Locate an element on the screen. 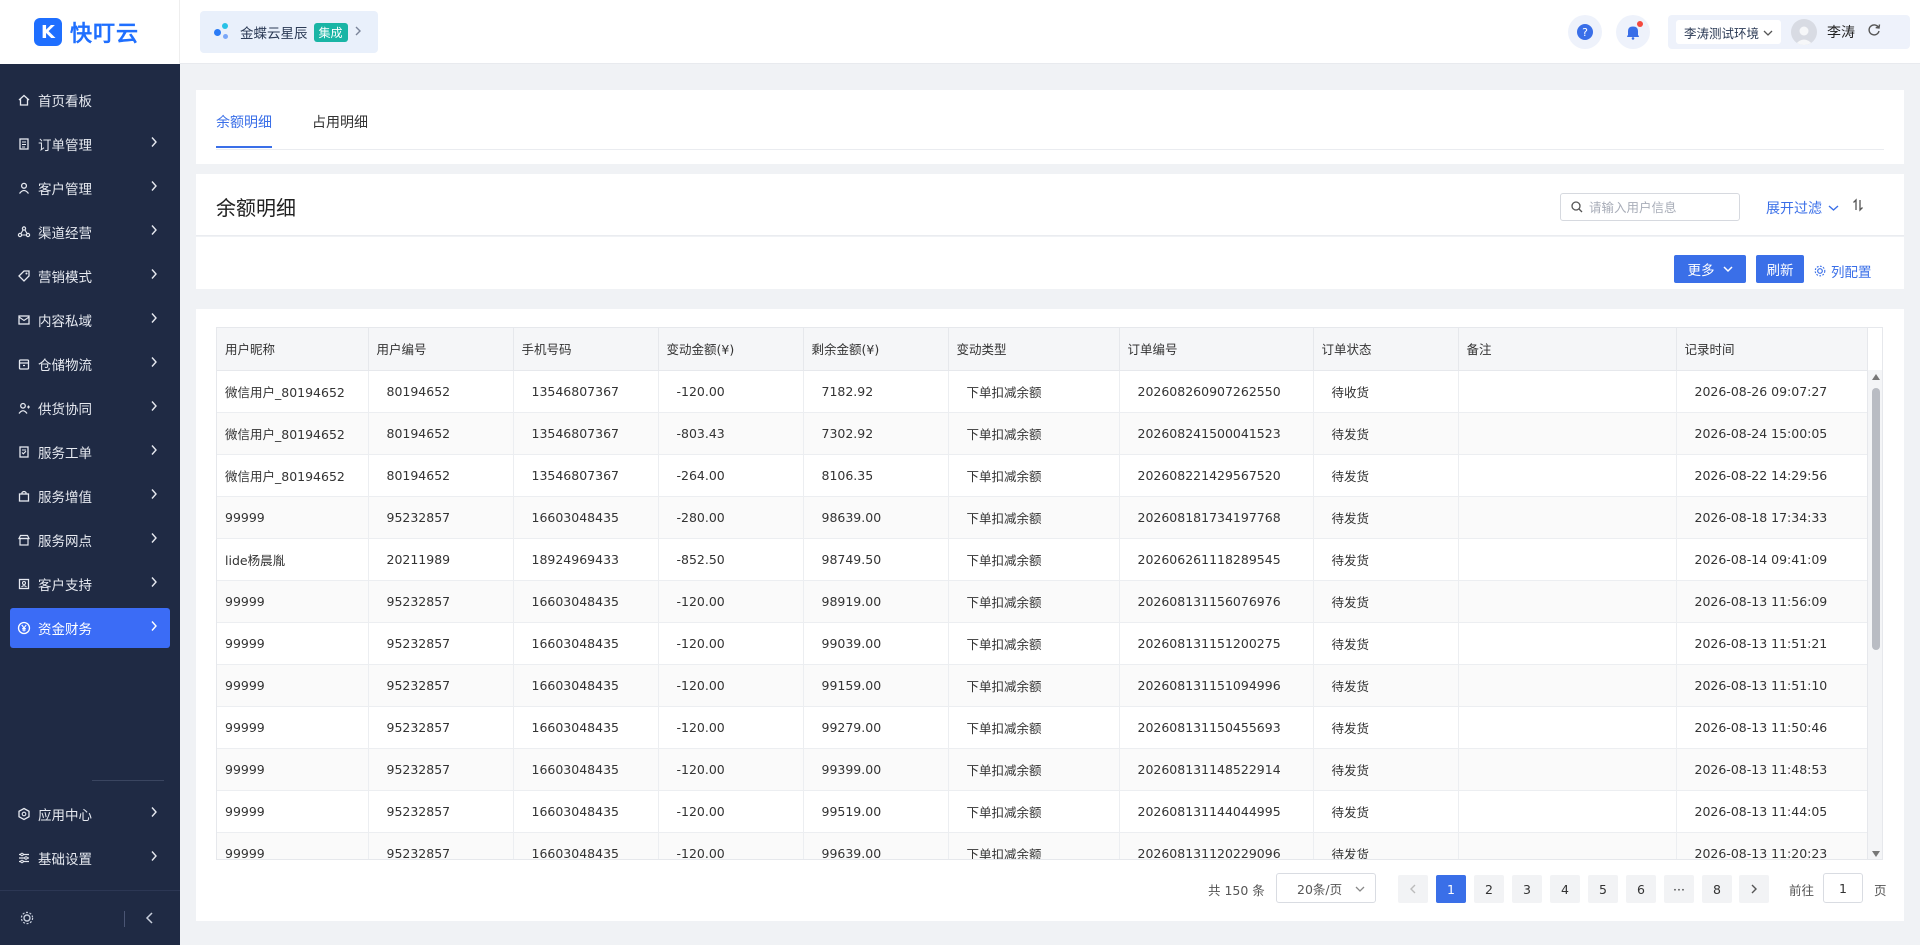 The height and width of the screenshot is (945, 1920). notification-button is located at coordinates (1633, 32).